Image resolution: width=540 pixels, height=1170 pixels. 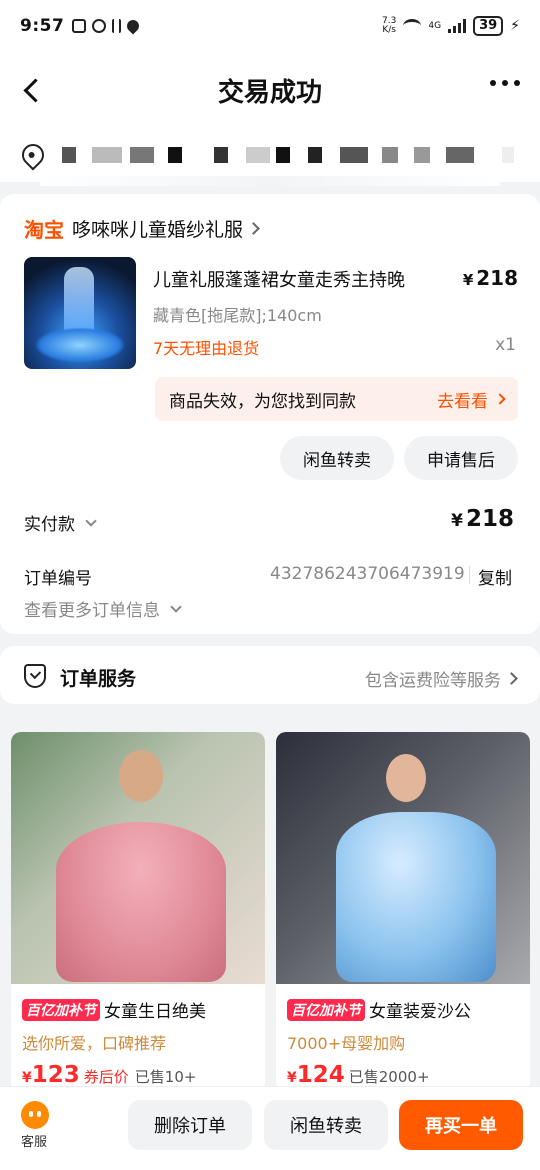 I want to click on page-title: 交易成功, so click(x=269, y=92).